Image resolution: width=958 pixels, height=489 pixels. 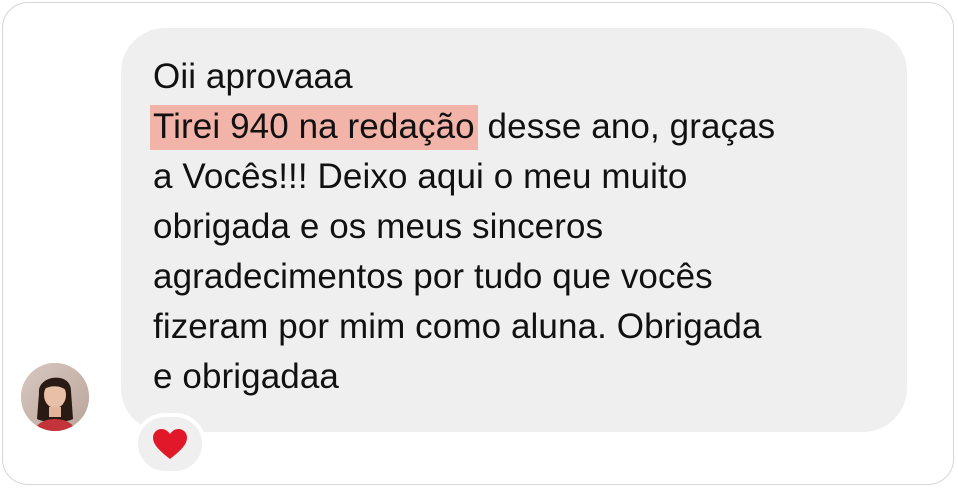 I want to click on heart-reaction, so click(x=170, y=444).